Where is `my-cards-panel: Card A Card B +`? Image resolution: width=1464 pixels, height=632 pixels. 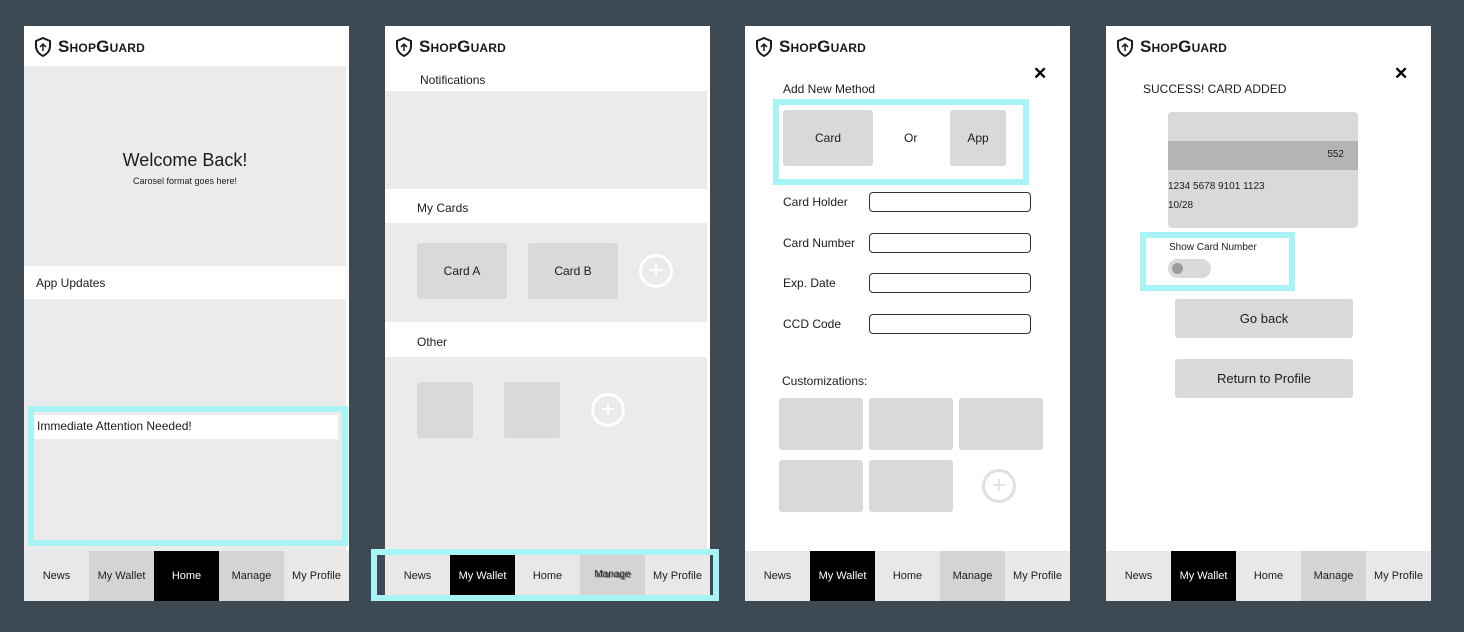
my-cards-panel: Card A Card B + is located at coordinates (546, 272).